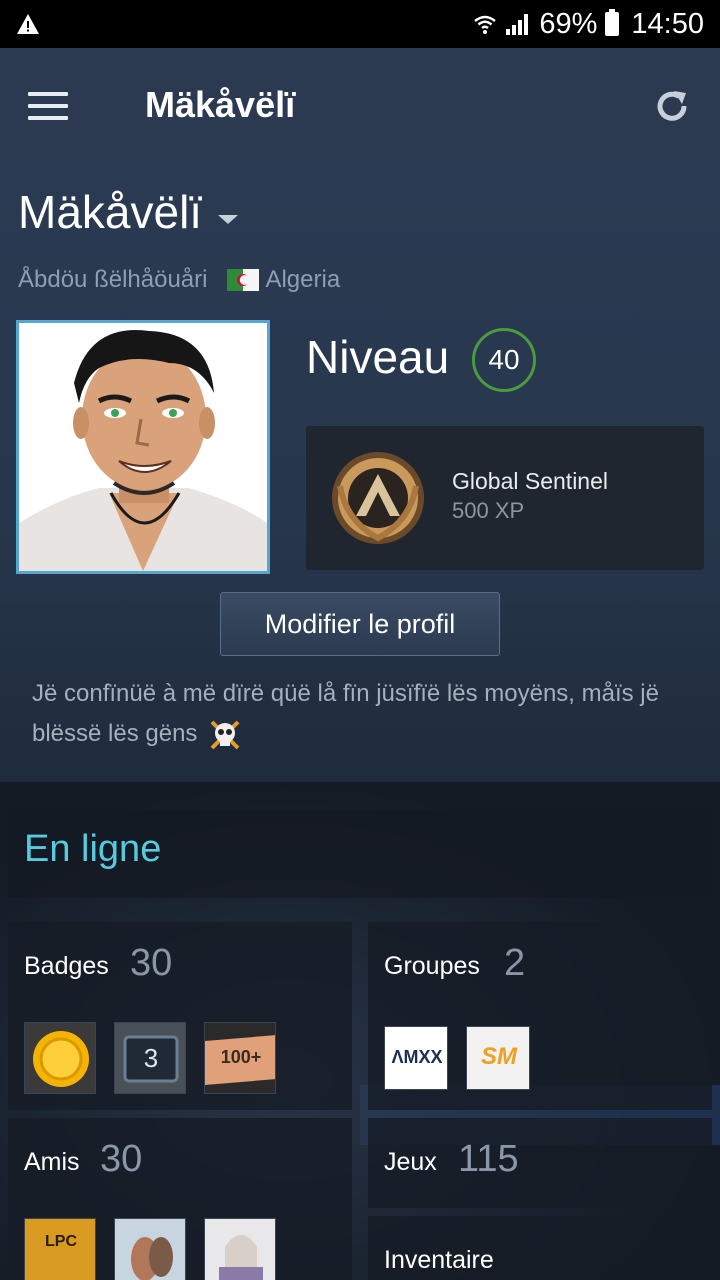 The image size is (720, 1280). What do you see at coordinates (515, 963) in the screenshot?
I see `groups-count: 2` at bounding box center [515, 963].